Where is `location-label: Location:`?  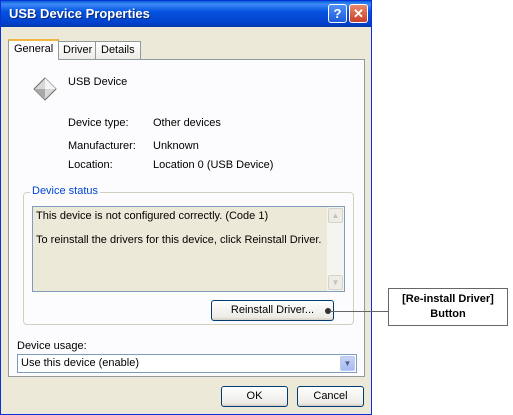
location-label: Location: is located at coordinates (90, 165).